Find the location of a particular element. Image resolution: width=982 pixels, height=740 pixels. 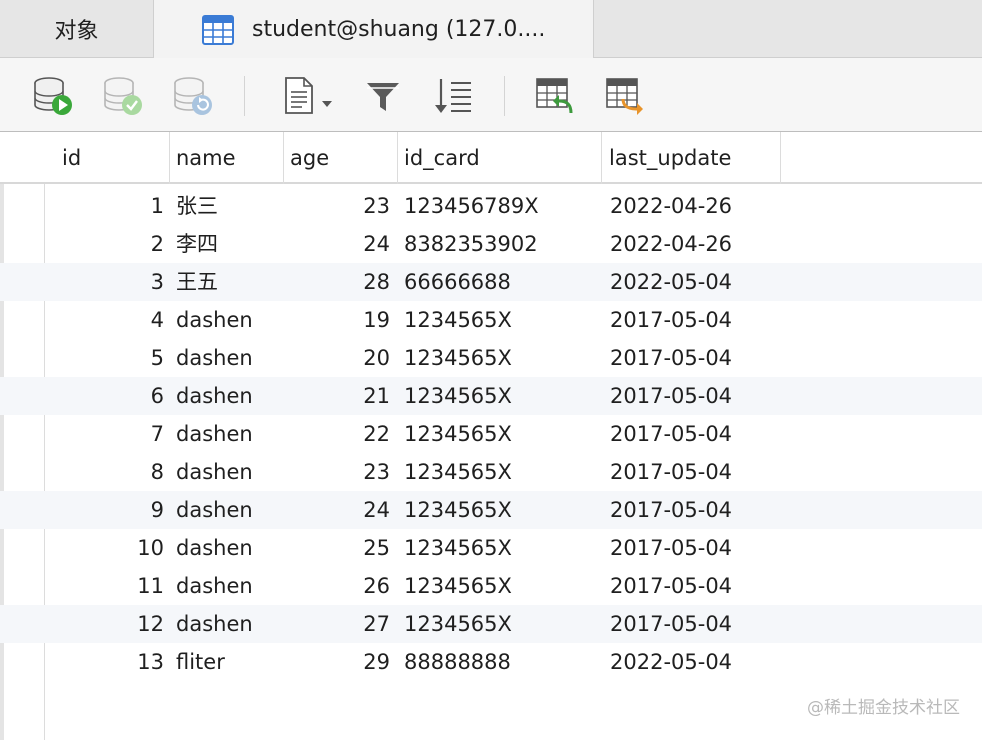

cell-id: 10 is located at coordinates (105, 548).